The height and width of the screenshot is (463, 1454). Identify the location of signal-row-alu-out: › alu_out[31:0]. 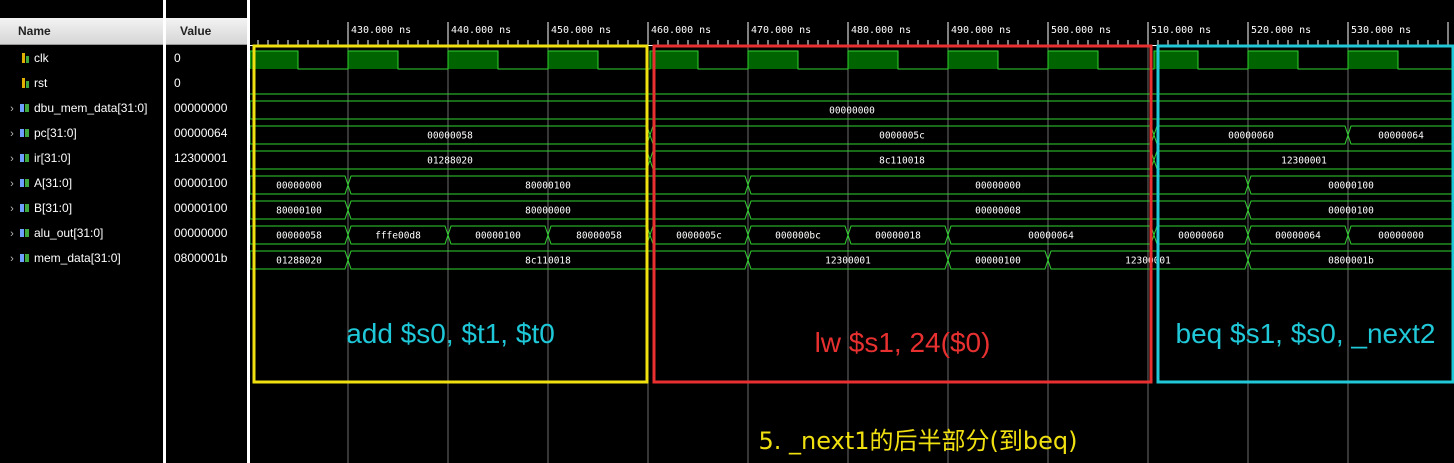
(54, 233).